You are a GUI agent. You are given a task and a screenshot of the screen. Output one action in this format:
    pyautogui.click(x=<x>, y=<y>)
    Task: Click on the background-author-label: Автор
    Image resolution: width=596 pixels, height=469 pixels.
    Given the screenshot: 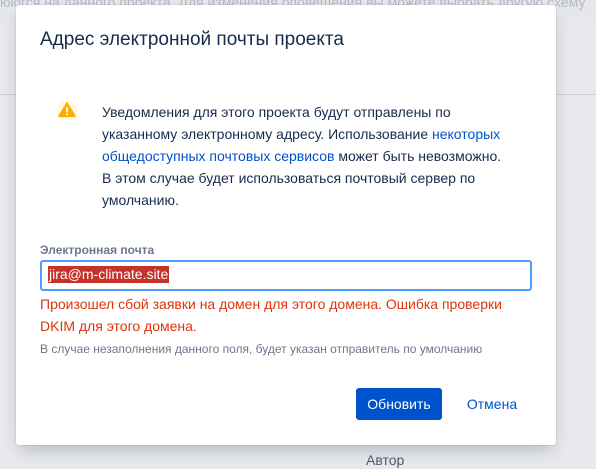 What is the action you would take?
    pyautogui.click(x=385, y=460)
    